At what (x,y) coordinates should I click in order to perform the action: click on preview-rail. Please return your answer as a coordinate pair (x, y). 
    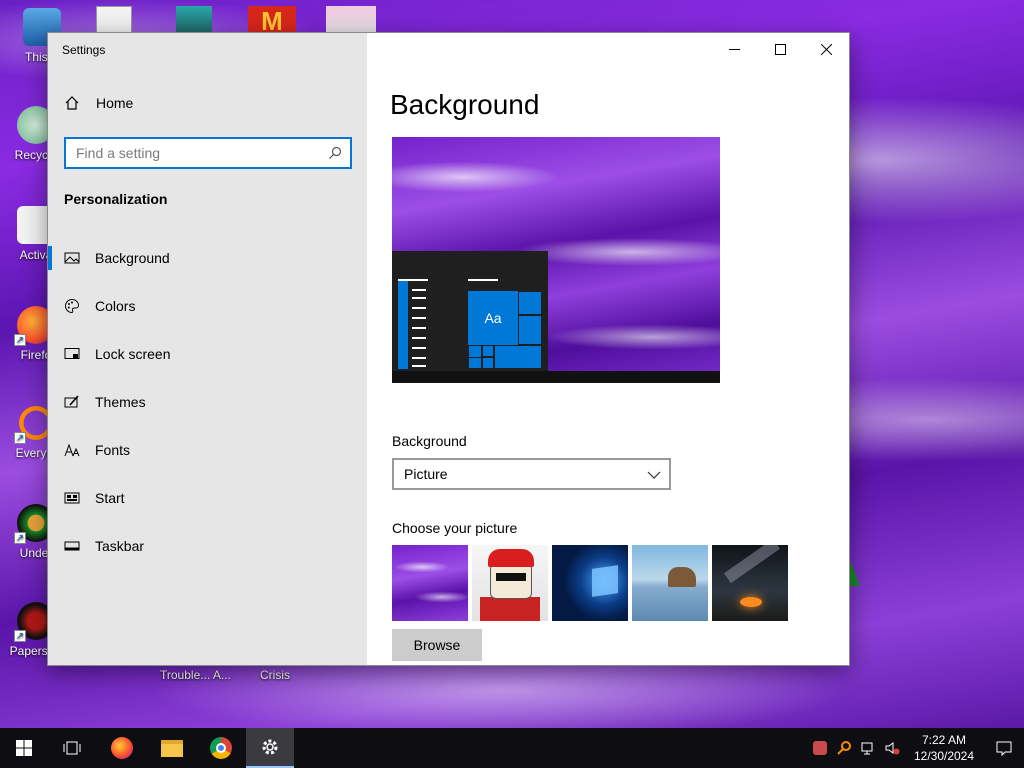
    Looking at the image, I should click on (403, 325).